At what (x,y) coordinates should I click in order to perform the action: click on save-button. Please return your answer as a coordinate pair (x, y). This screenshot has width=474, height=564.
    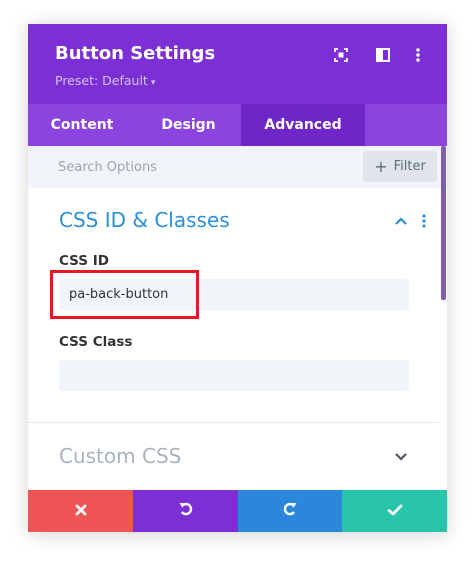
    Looking at the image, I should click on (394, 511).